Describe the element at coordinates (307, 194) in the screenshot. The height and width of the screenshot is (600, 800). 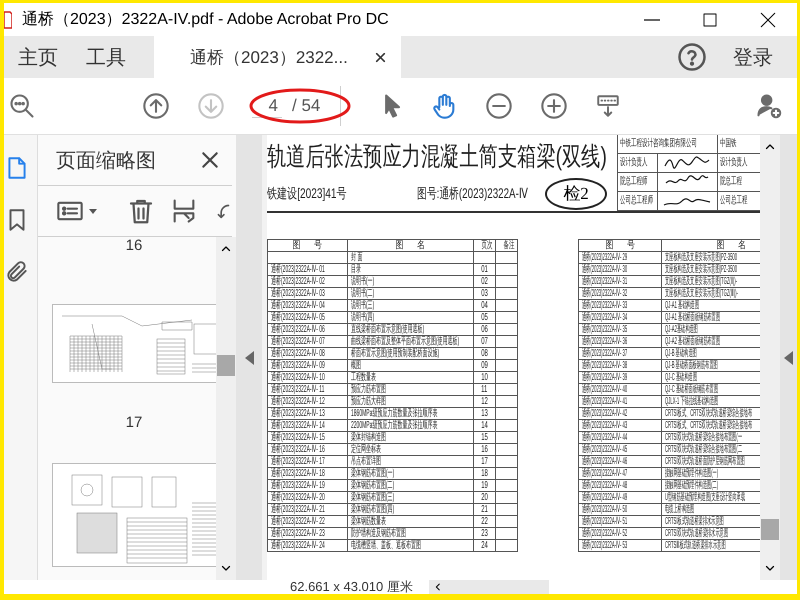
I see `reference-number: 铁建设[2023]41号` at that location.